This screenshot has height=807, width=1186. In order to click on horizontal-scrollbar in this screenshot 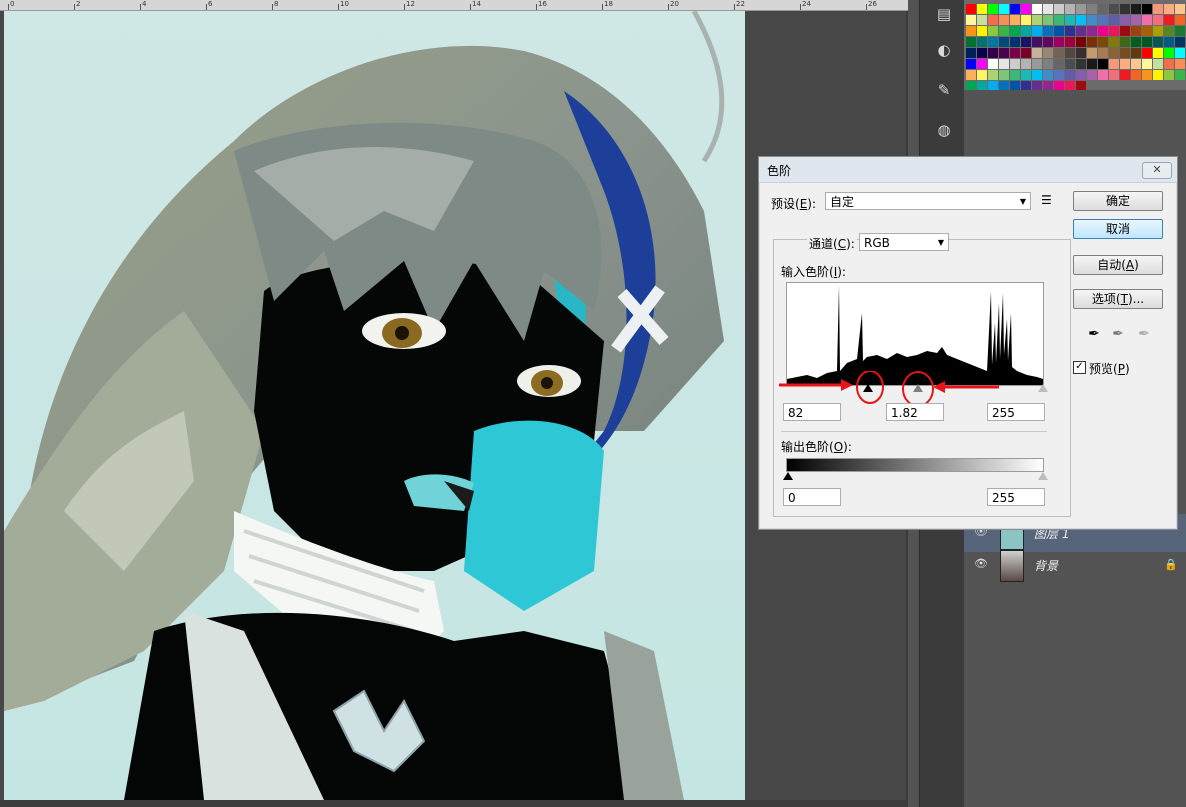, I will do `click(454, 803)`.